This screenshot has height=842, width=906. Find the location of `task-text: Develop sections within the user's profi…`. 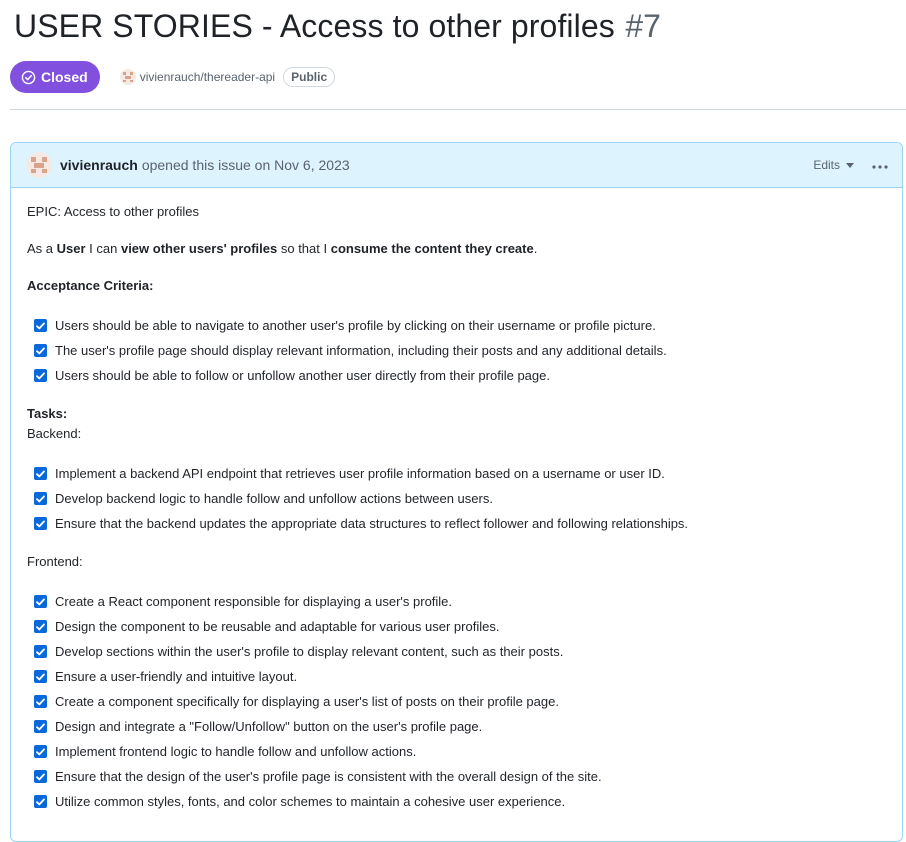

task-text: Develop sections within the user's profi… is located at coordinates (309, 651).